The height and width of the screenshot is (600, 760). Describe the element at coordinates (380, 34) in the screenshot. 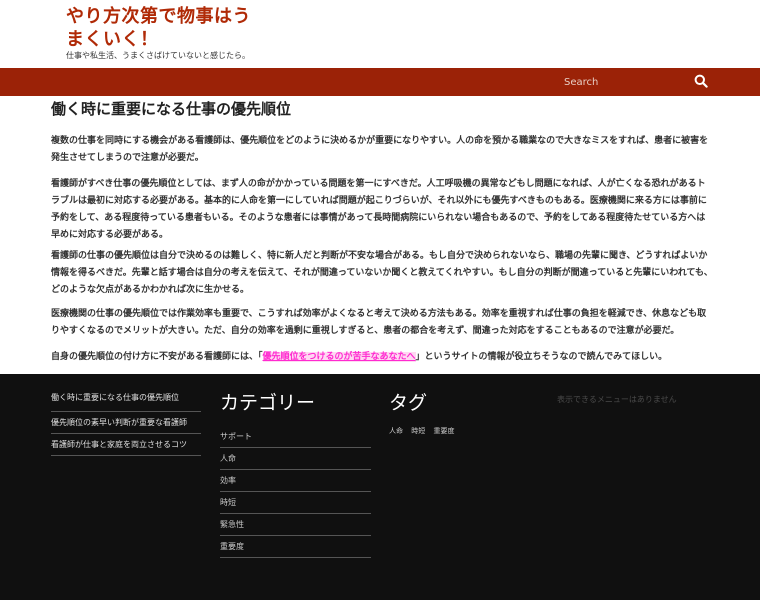

I see `site-header: やり方次第で物事はうまくいく！ 仕事や私生活、うまくさばけていないと感じたら。` at that location.